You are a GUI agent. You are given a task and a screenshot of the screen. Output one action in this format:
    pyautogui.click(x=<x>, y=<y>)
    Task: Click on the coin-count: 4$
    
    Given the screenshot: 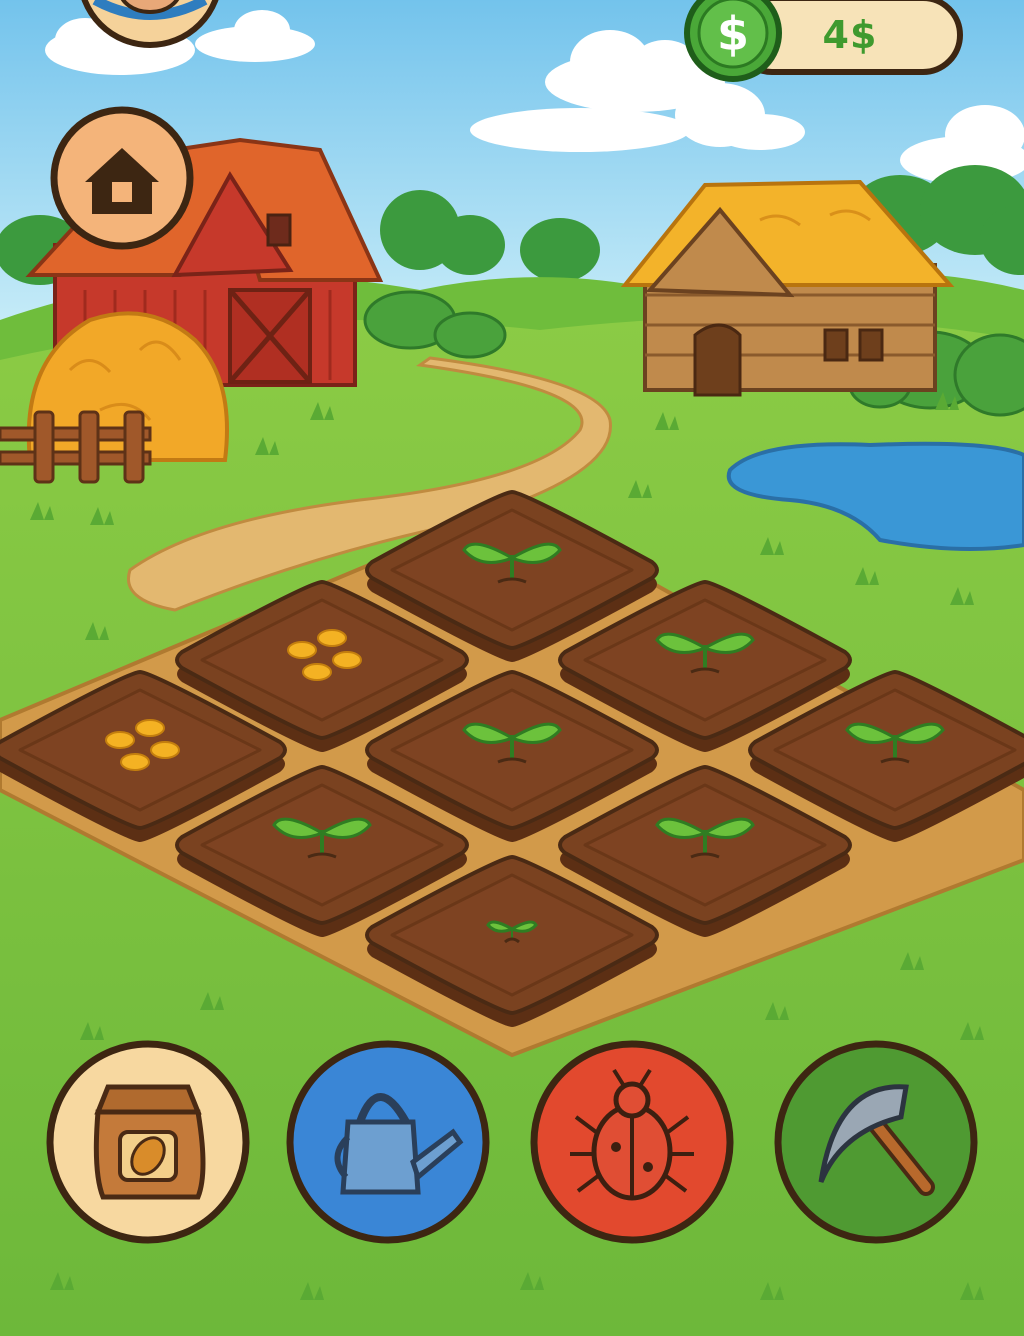 What is the action you would take?
    pyautogui.click(x=850, y=35)
    